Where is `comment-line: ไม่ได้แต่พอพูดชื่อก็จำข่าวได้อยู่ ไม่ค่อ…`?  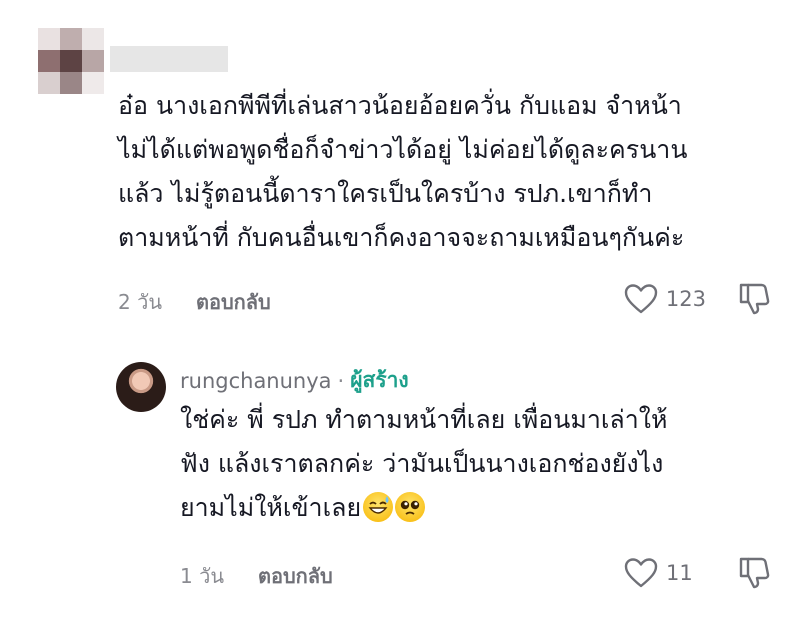
comment-line: ไม่ได้แต่พอพูดชื่อก็จำข่าวได้อยู่ ไม่ค่อ… is located at coordinates (403, 149).